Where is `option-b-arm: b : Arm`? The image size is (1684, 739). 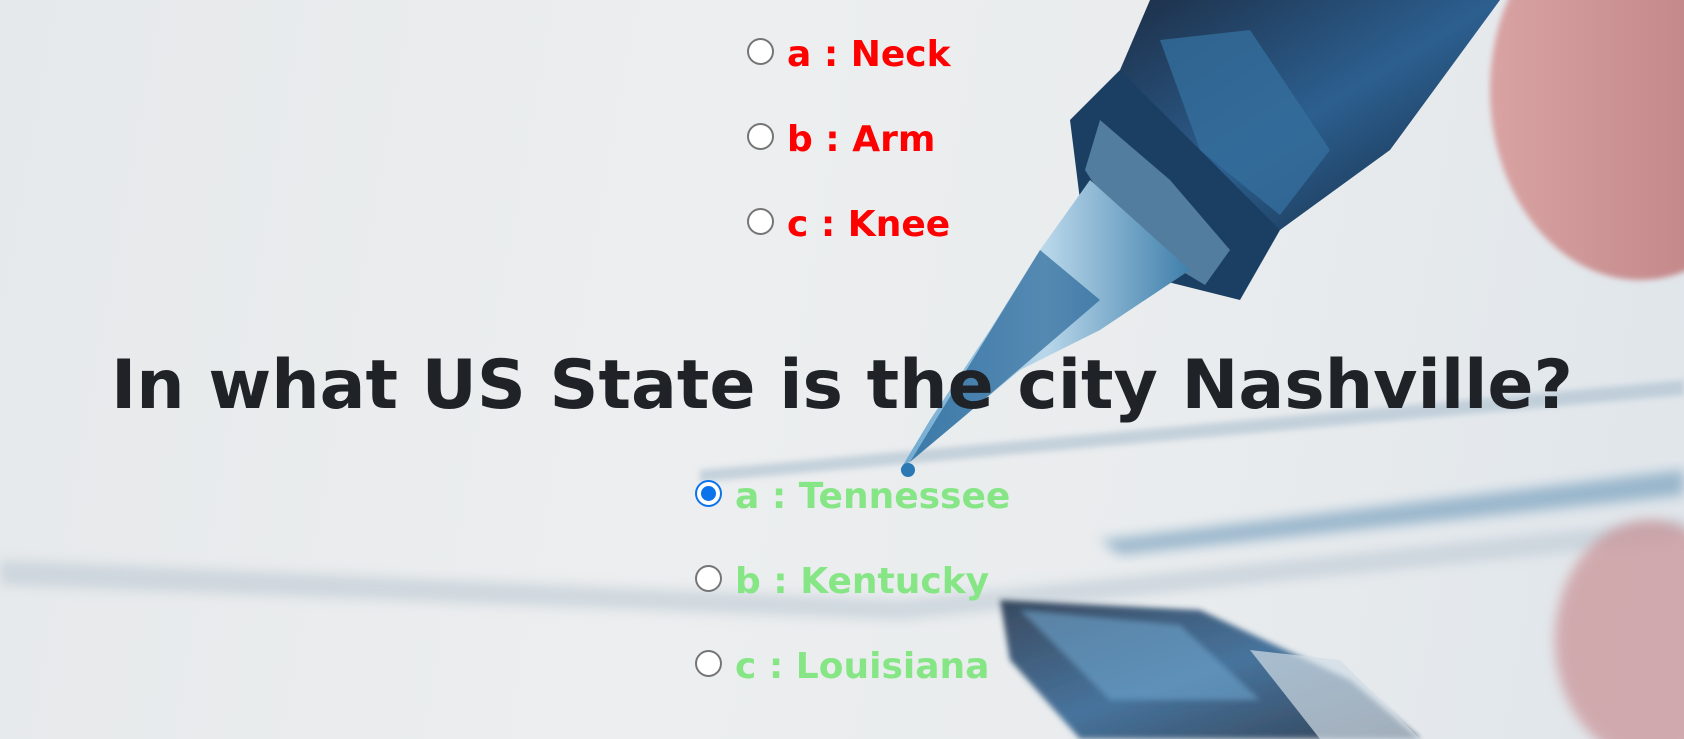
option-b-arm: b : Arm is located at coordinates (841, 139).